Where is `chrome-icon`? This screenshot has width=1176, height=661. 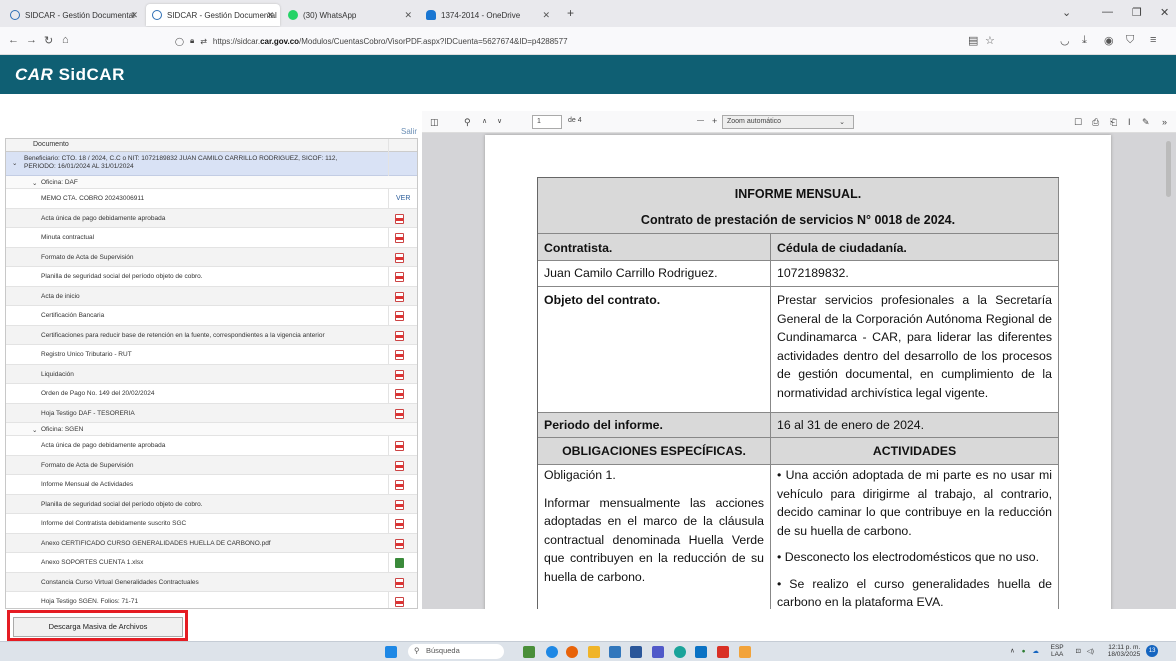
chrome-icon is located at coordinates (680, 652).